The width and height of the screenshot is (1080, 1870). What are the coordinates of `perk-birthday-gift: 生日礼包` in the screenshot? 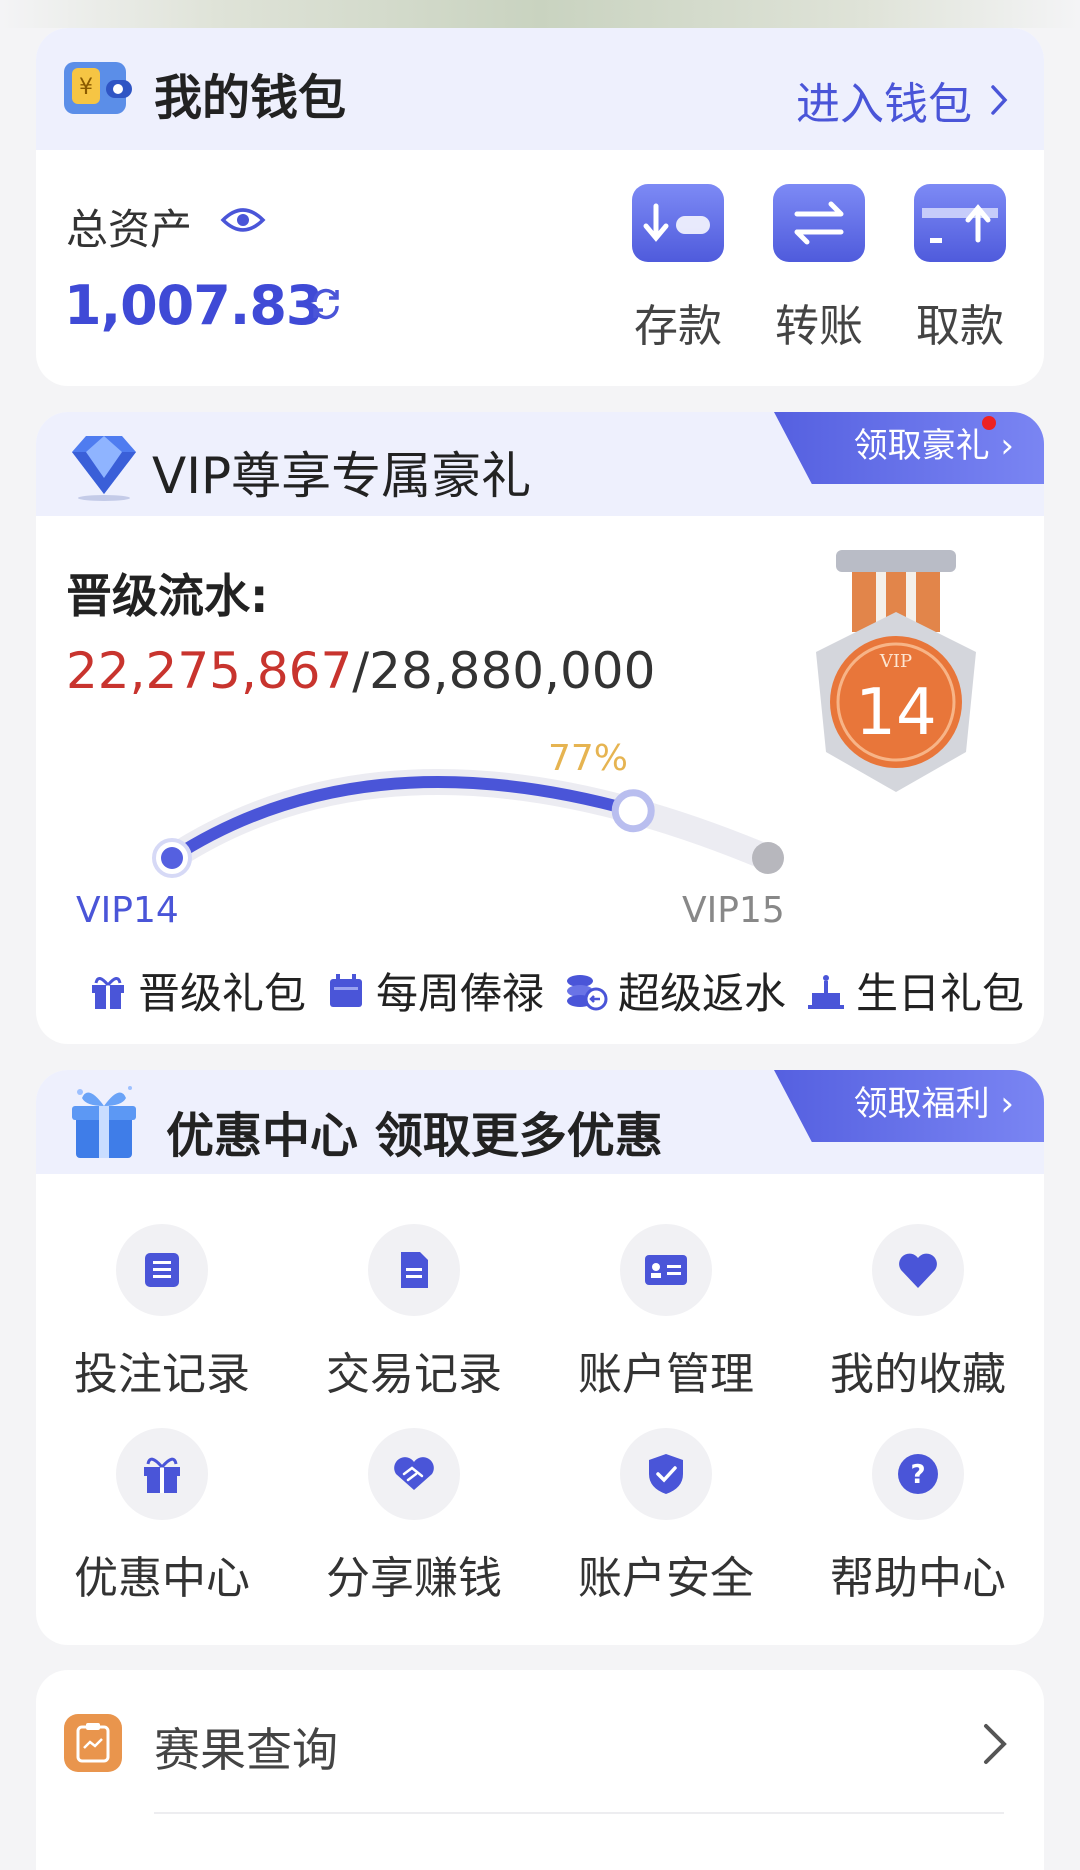 It's located at (915, 990).